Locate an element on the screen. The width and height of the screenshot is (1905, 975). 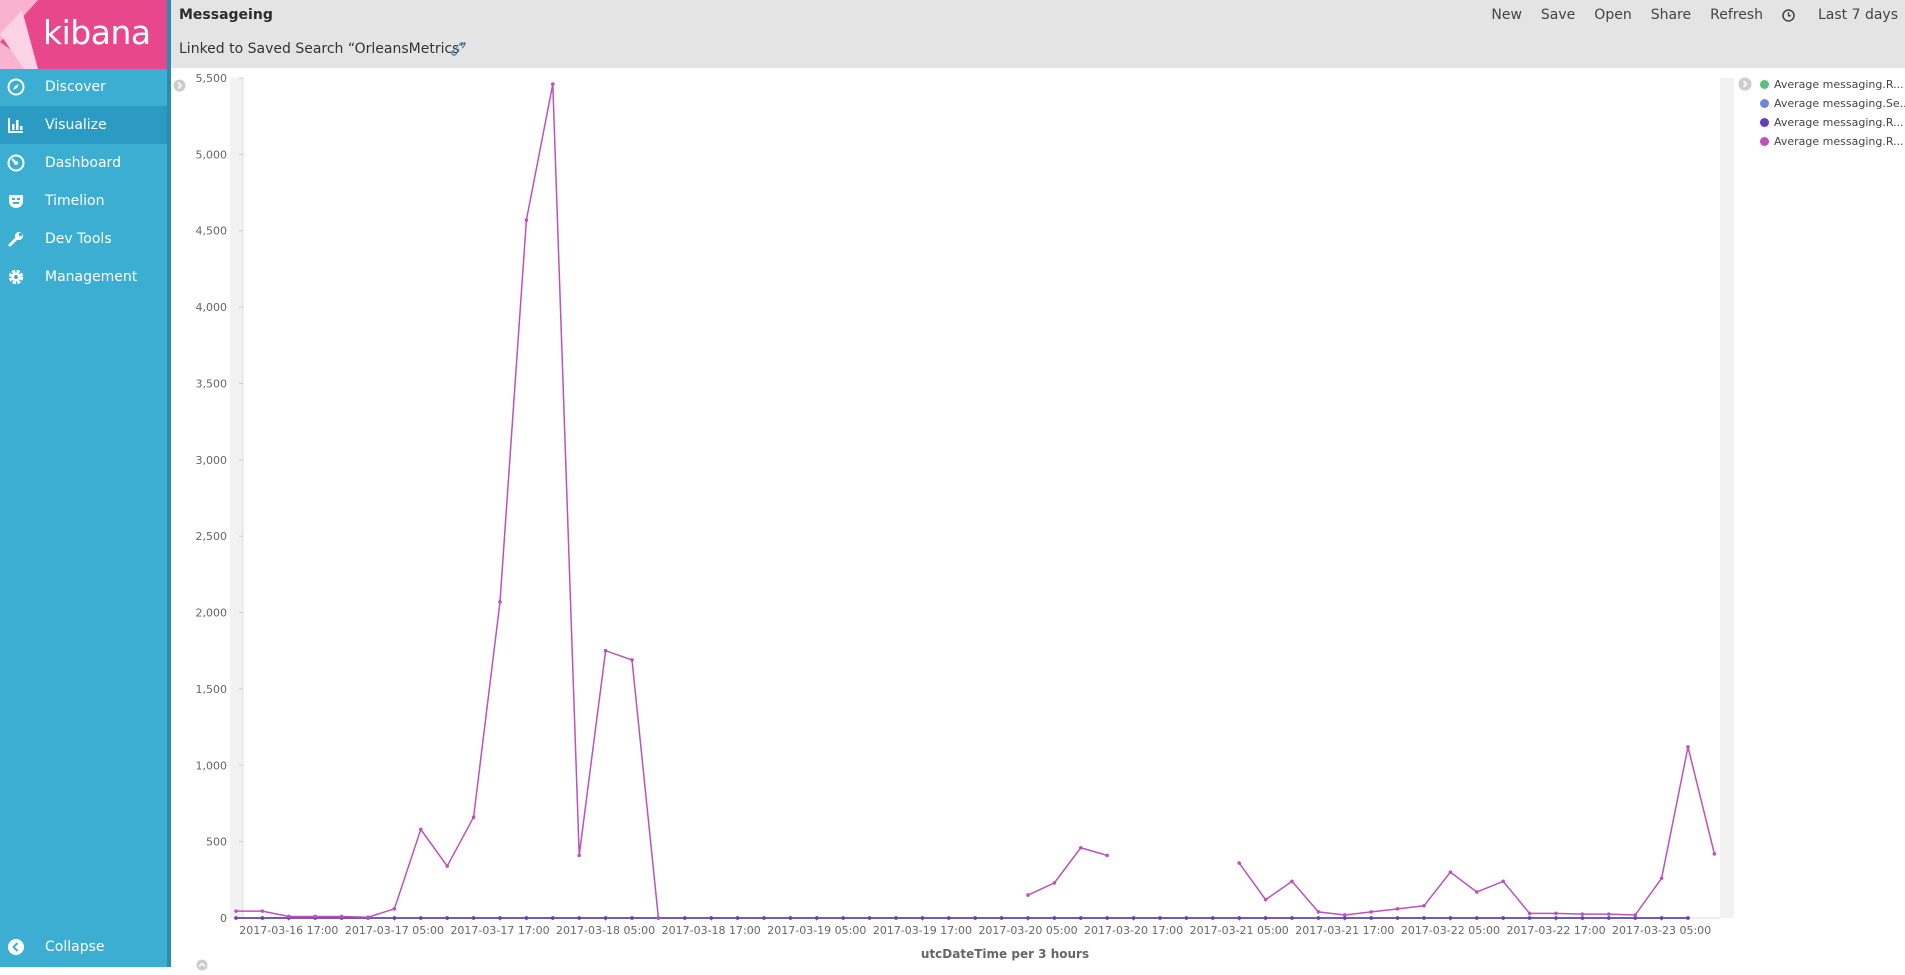
legend-toggle-icon is located at coordinates (1745, 85).